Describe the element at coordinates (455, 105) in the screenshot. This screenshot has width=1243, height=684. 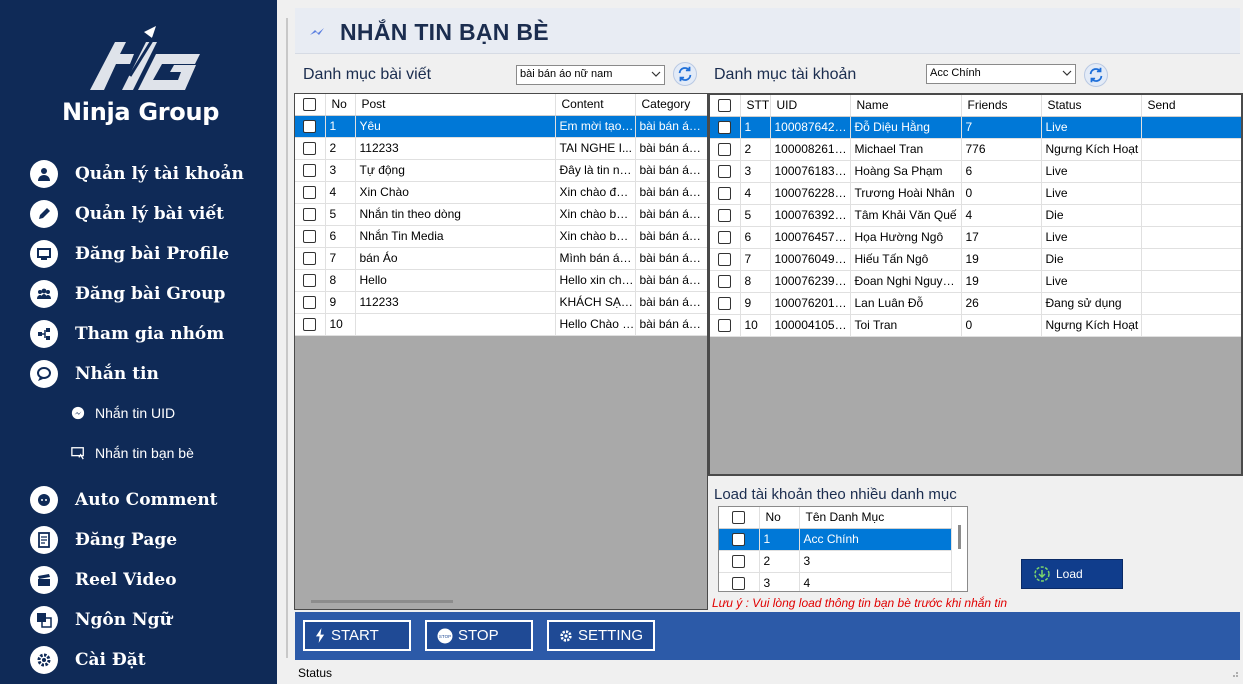
I see `column-header: Post` at that location.